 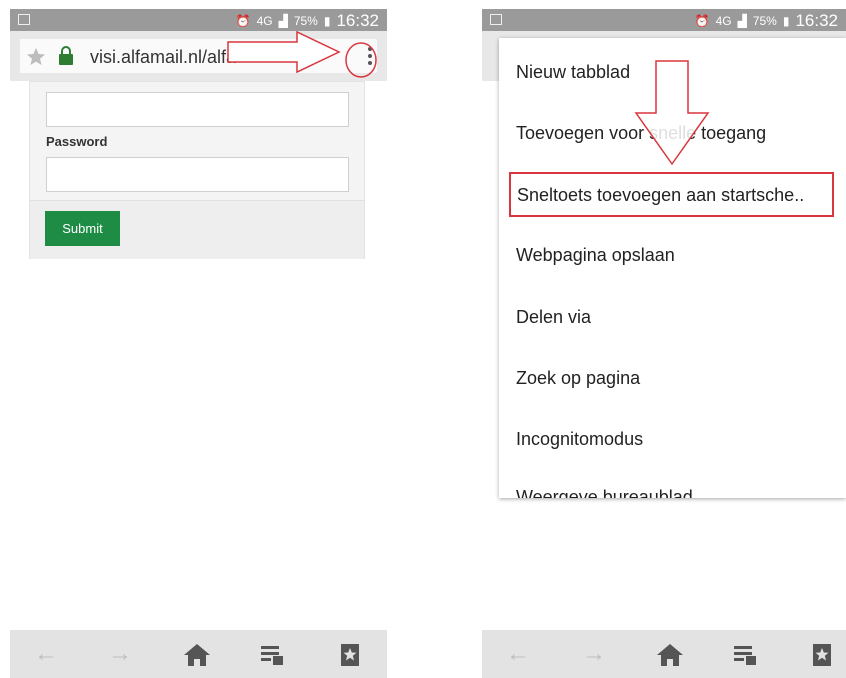 What do you see at coordinates (672, 113) in the screenshot?
I see `annotation-down-arrow` at bounding box center [672, 113].